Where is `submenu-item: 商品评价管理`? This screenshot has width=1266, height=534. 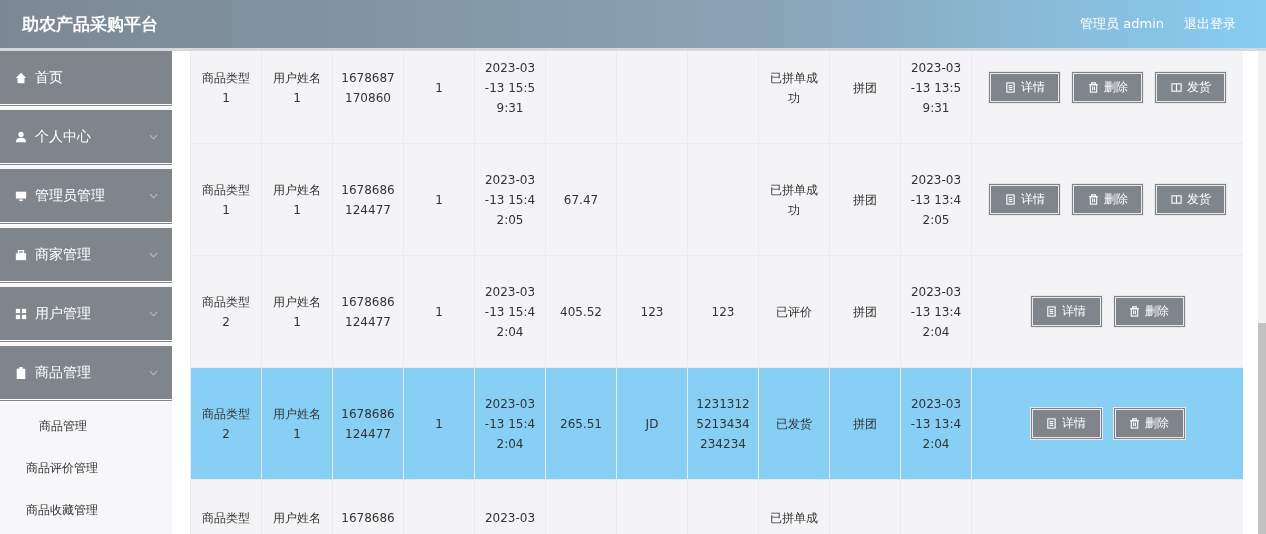 submenu-item: 商品评价管理 is located at coordinates (86, 468).